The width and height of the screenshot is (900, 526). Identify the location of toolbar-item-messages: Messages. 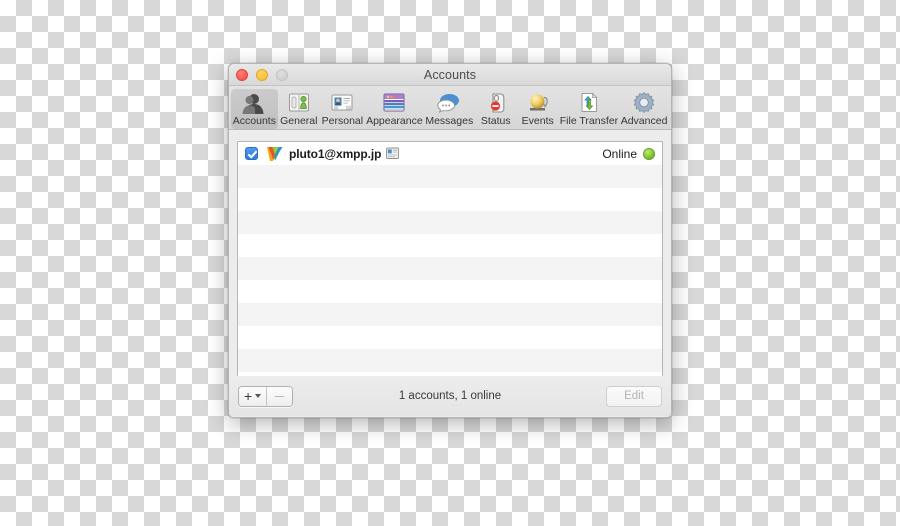
(449, 109).